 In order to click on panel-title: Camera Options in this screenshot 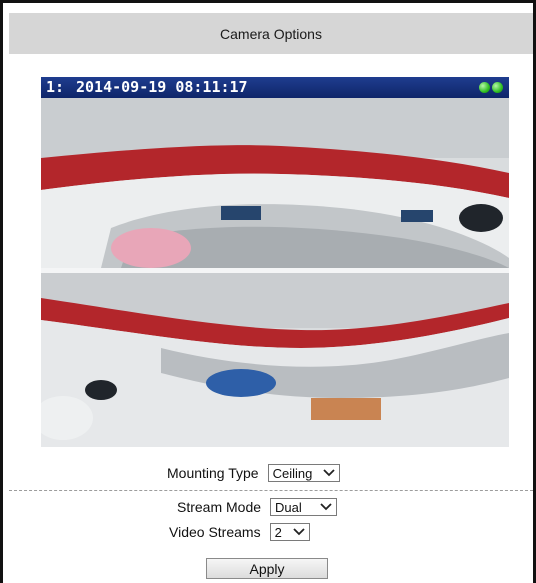, I will do `click(271, 33)`.